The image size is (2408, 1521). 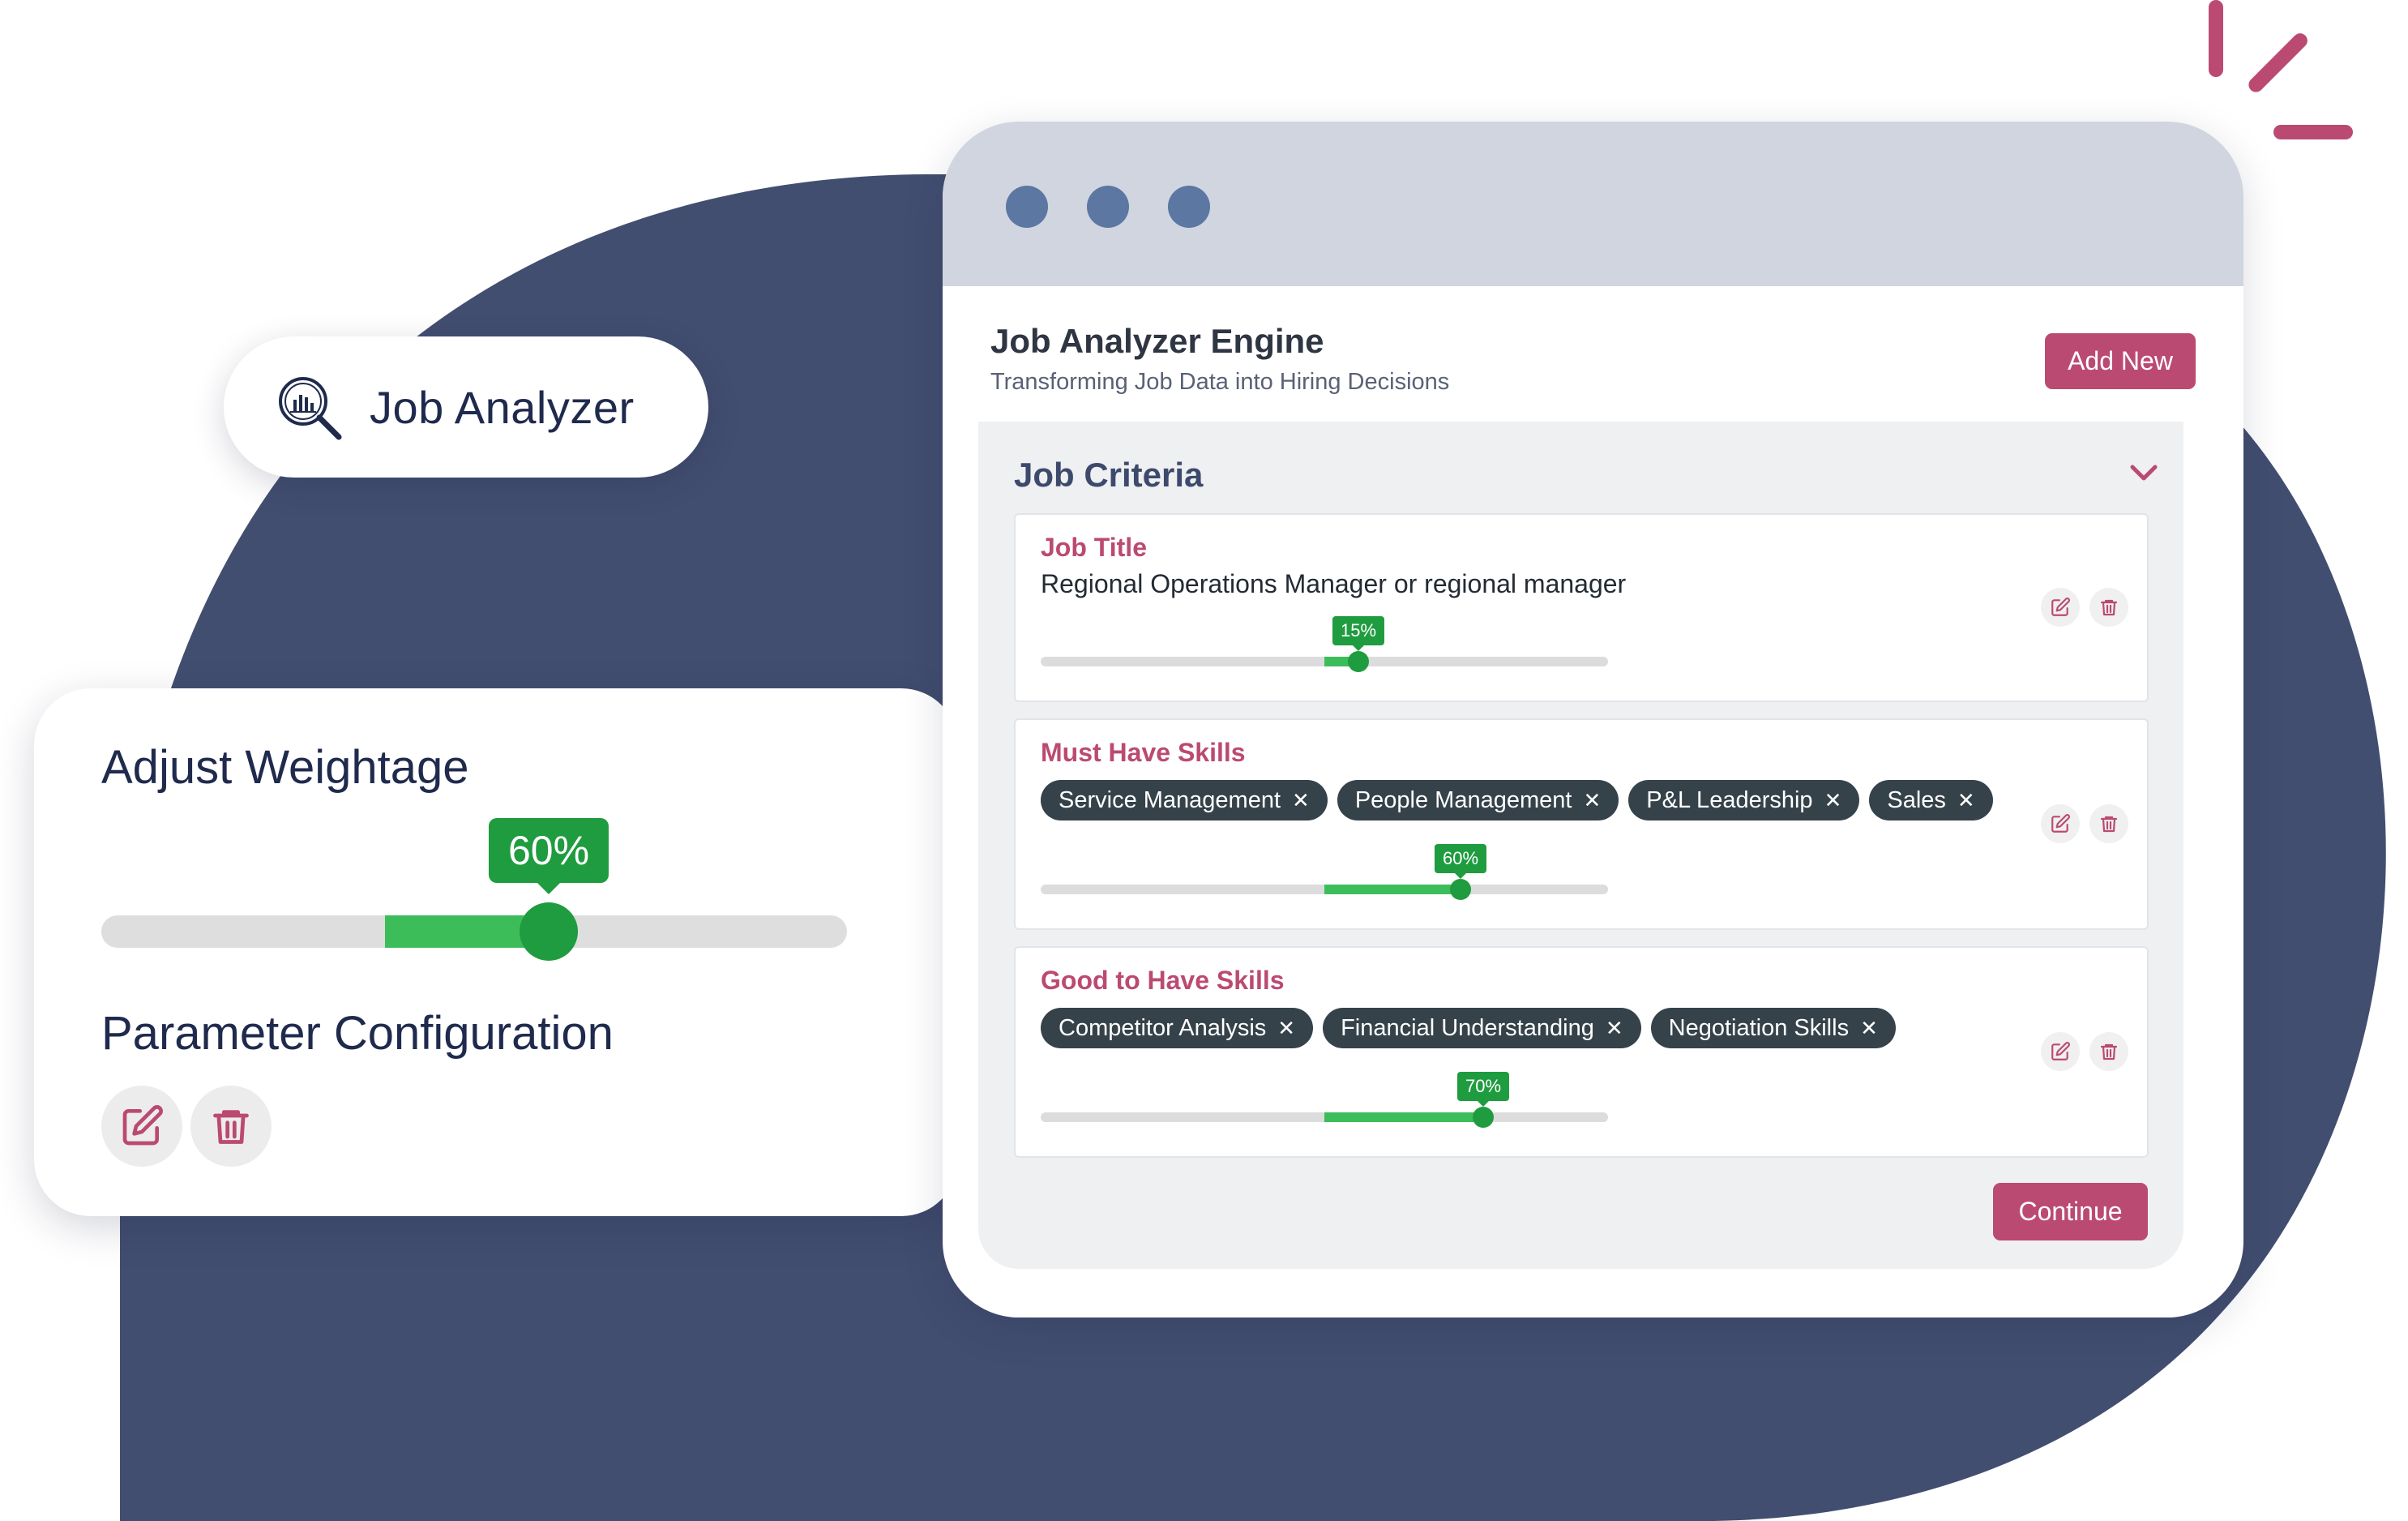 What do you see at coordinates (1324, 1100) in the screenshot?
I see `criteria-weight-slider: 70%` at bounding box center [1324, 1100].